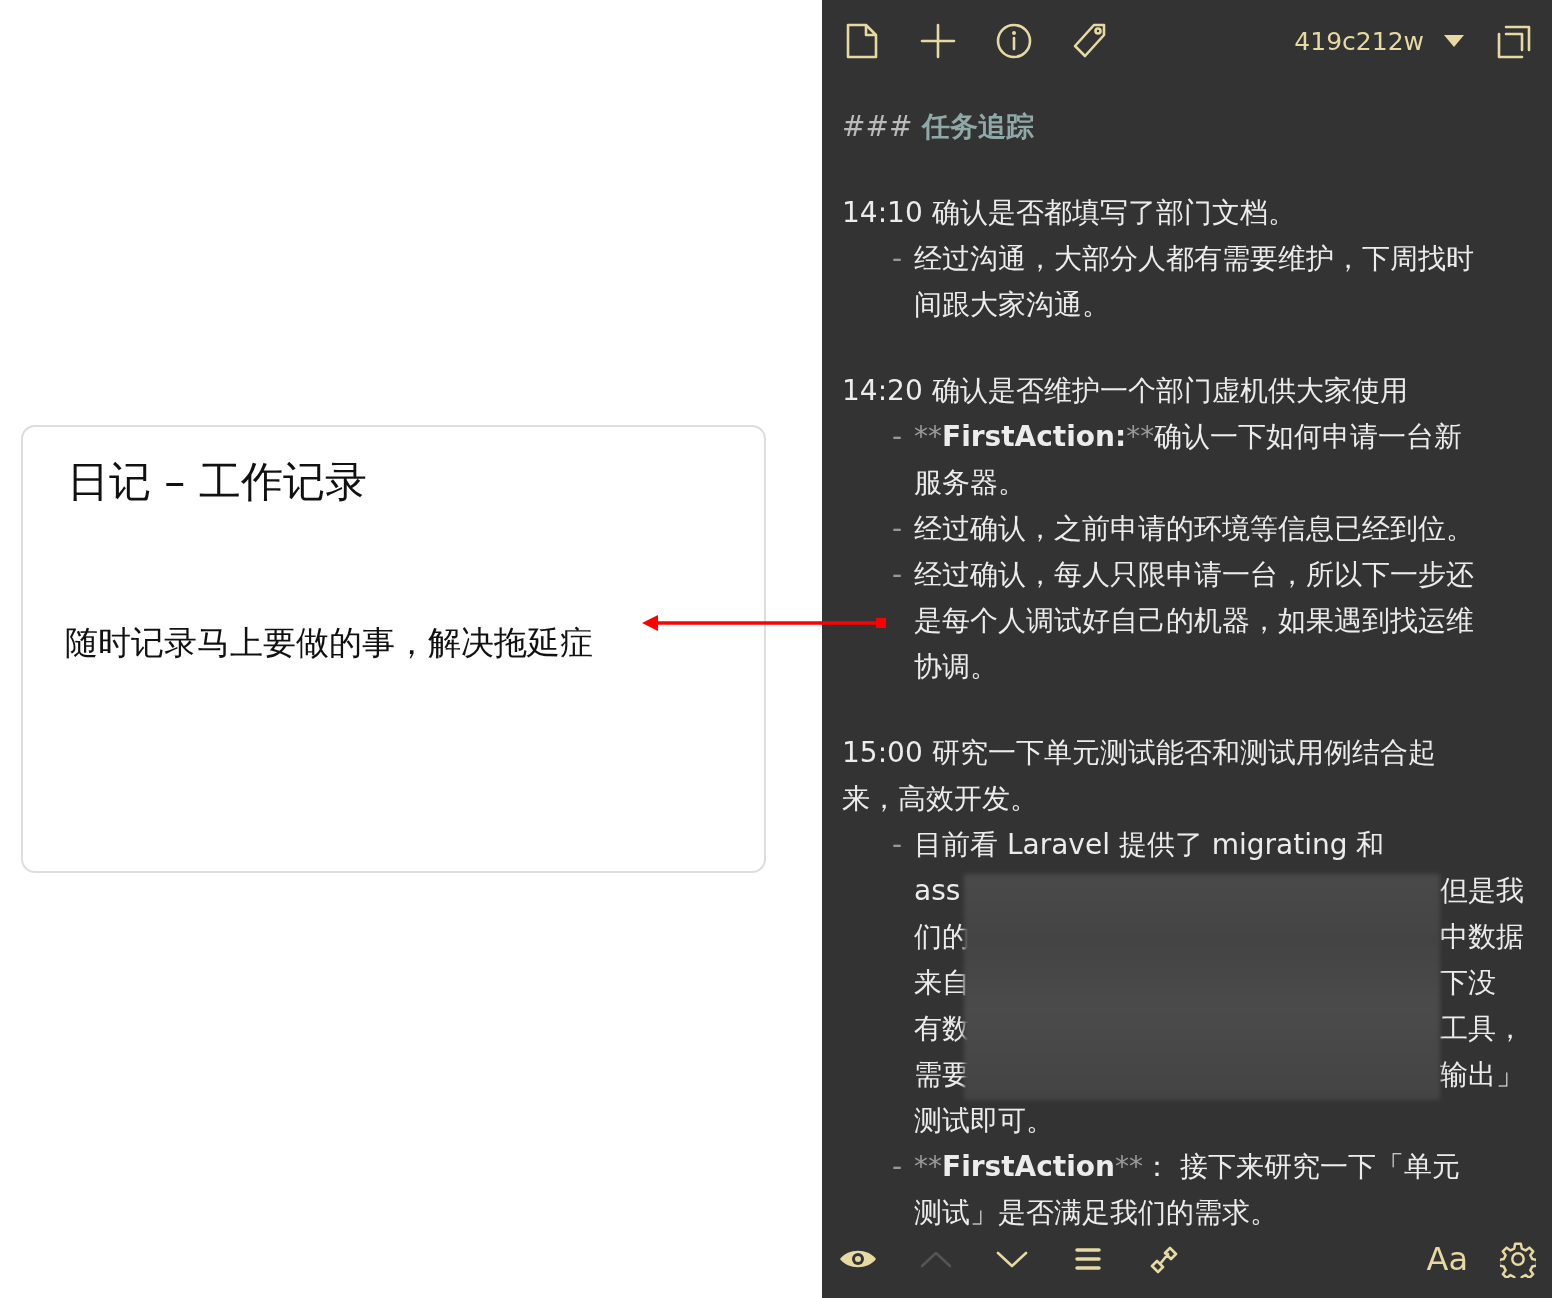  What do you see at coordinates (1194, 529) in the screenshot?
I see `note-text: 经过确认，之前申请的环境等信息已经到位。` at bounding box center [1194, 529].